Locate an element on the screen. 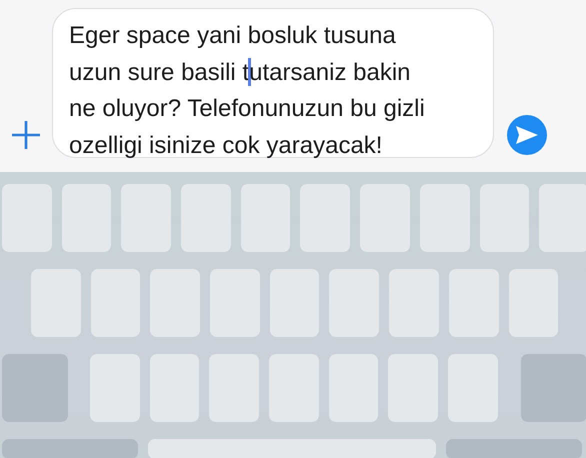 The height and width of the screenshot is (458, 586). send-icon is located at coordinates (527, 135).